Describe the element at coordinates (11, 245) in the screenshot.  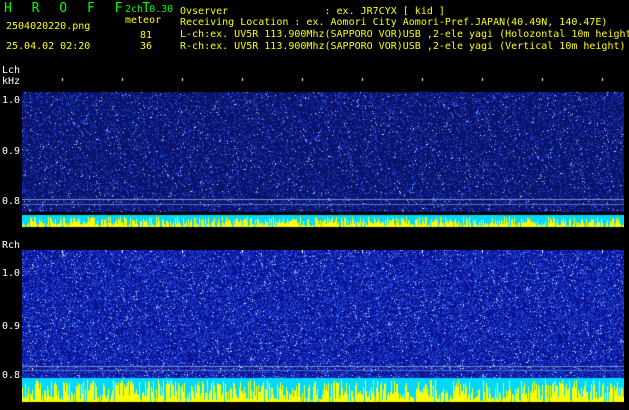
I see `rch-label: Rch` at that location.